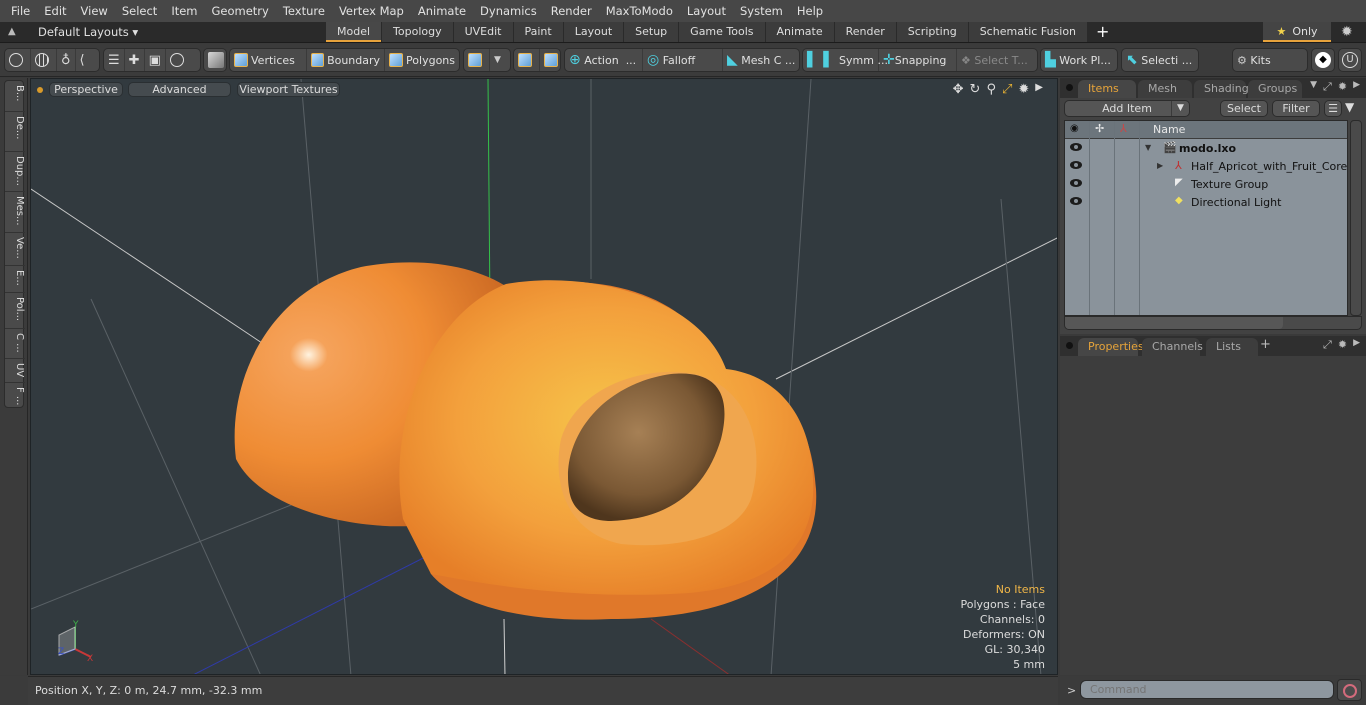  Describe the element at coordinates (958, 89) in the screenshot. I see `pan-icon: ✥` at that location.